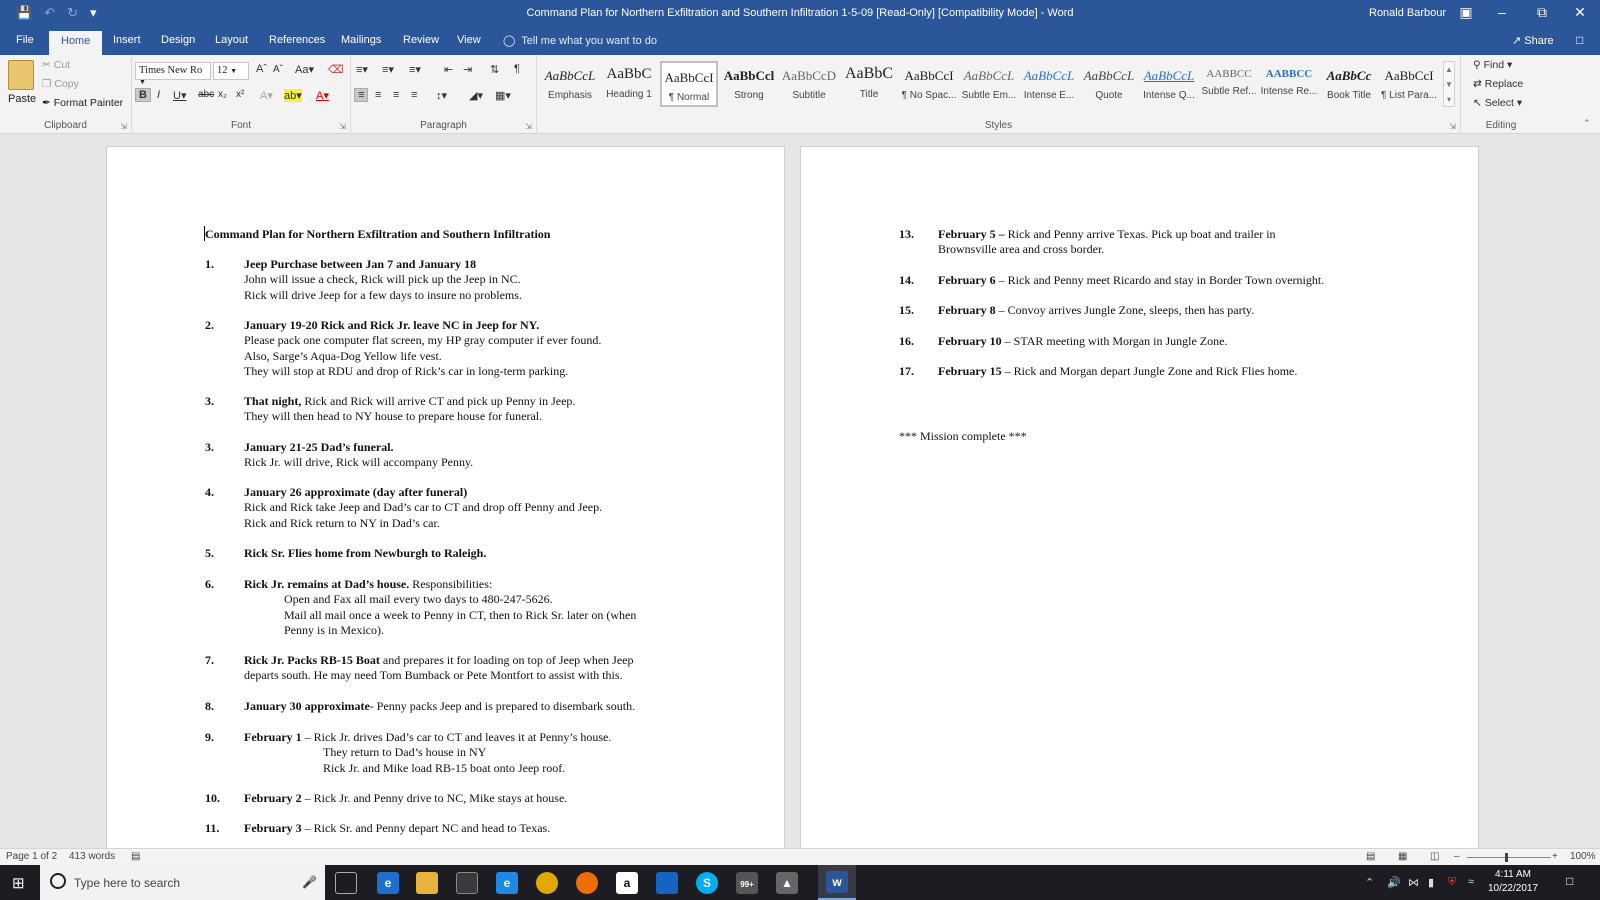  I want to click on replace-button: ⇄ Replace, so click(1498, 84).